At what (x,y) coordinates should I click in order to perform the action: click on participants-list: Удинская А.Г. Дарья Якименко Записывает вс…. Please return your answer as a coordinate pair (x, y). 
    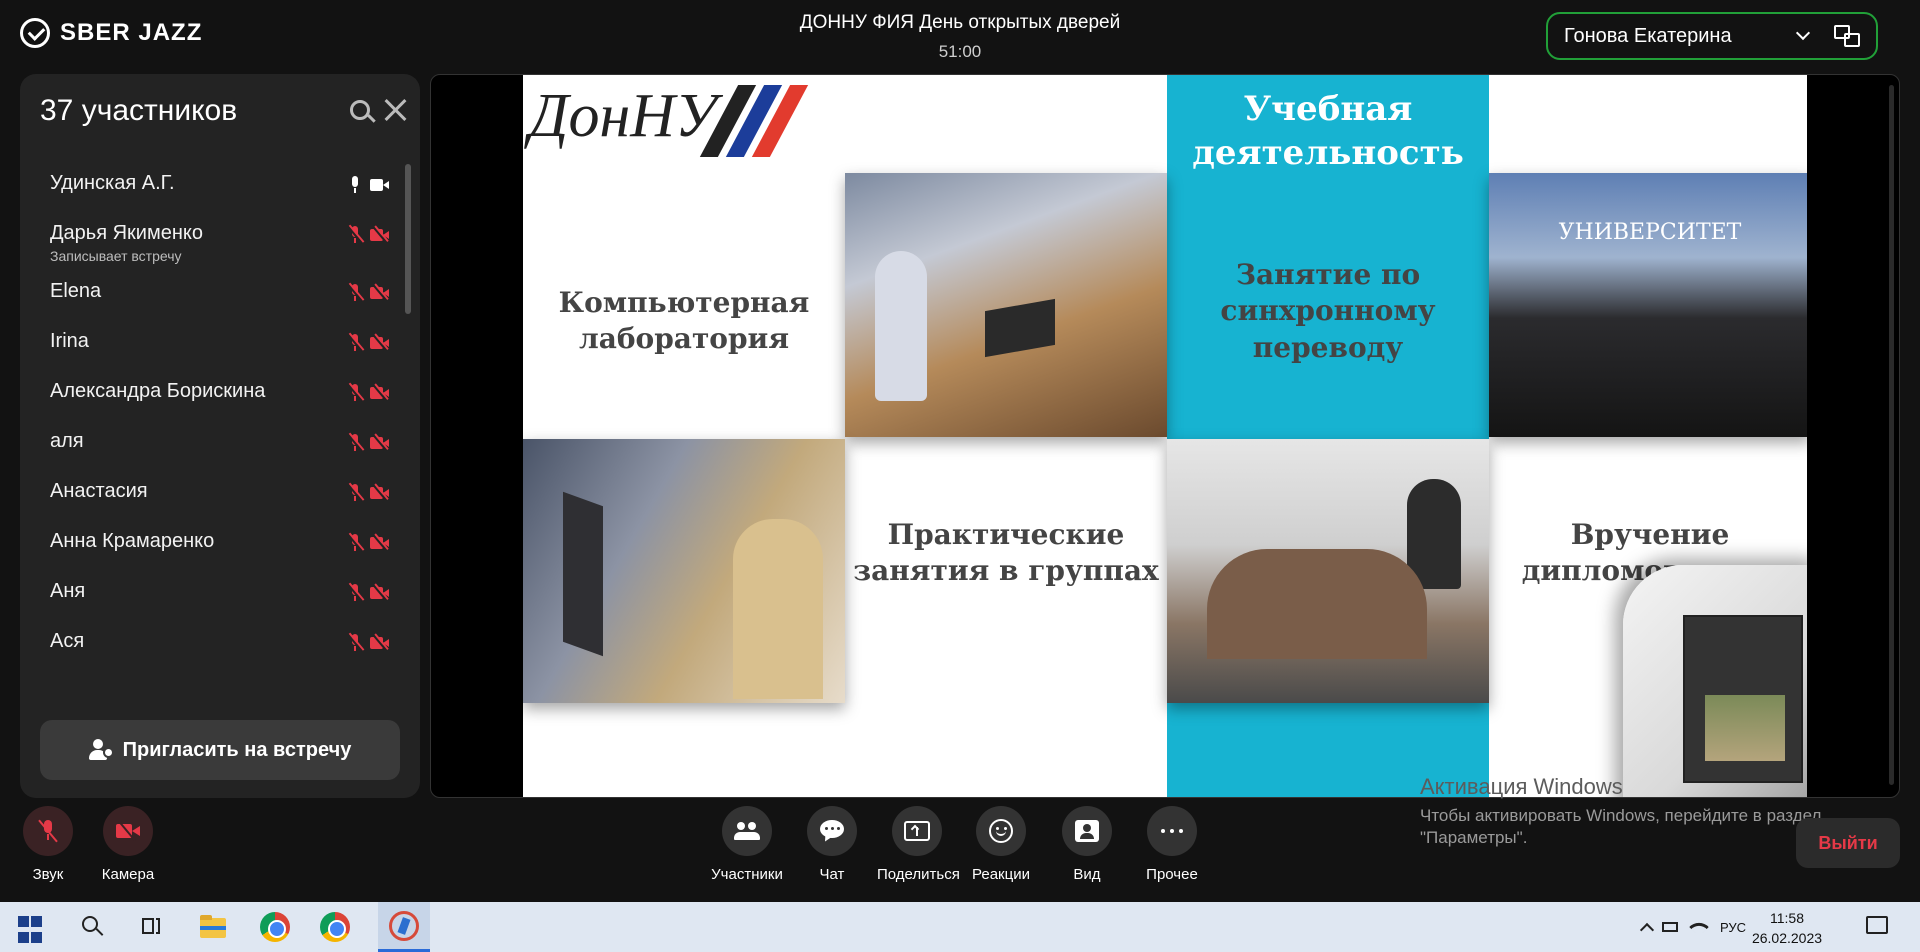
    Looking at the image, I should click on (220, 428).